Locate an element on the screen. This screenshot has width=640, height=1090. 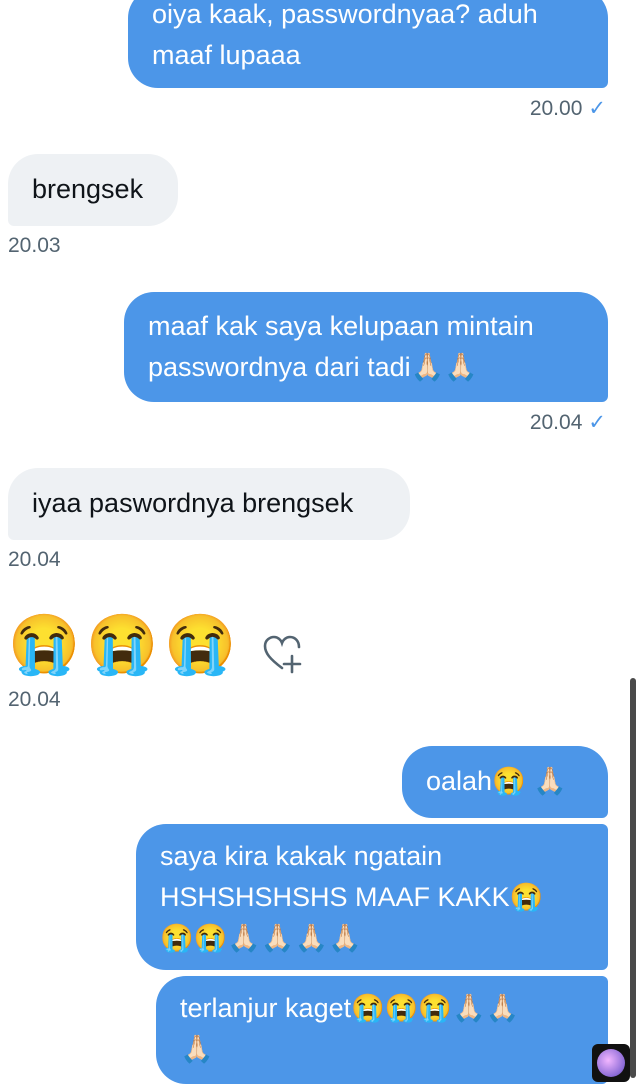
message-text: brengsek is located at coordinates (88, 189).